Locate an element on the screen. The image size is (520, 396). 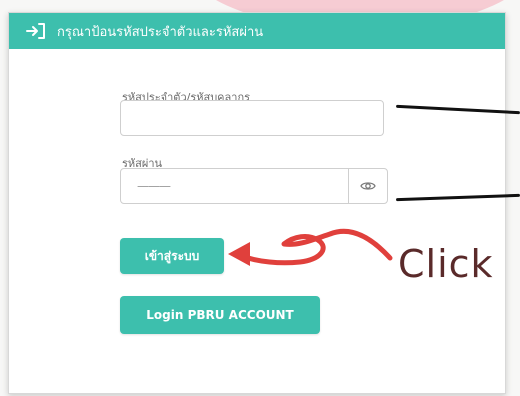
password-field-group: ——— is located at coordinates (254, 186).